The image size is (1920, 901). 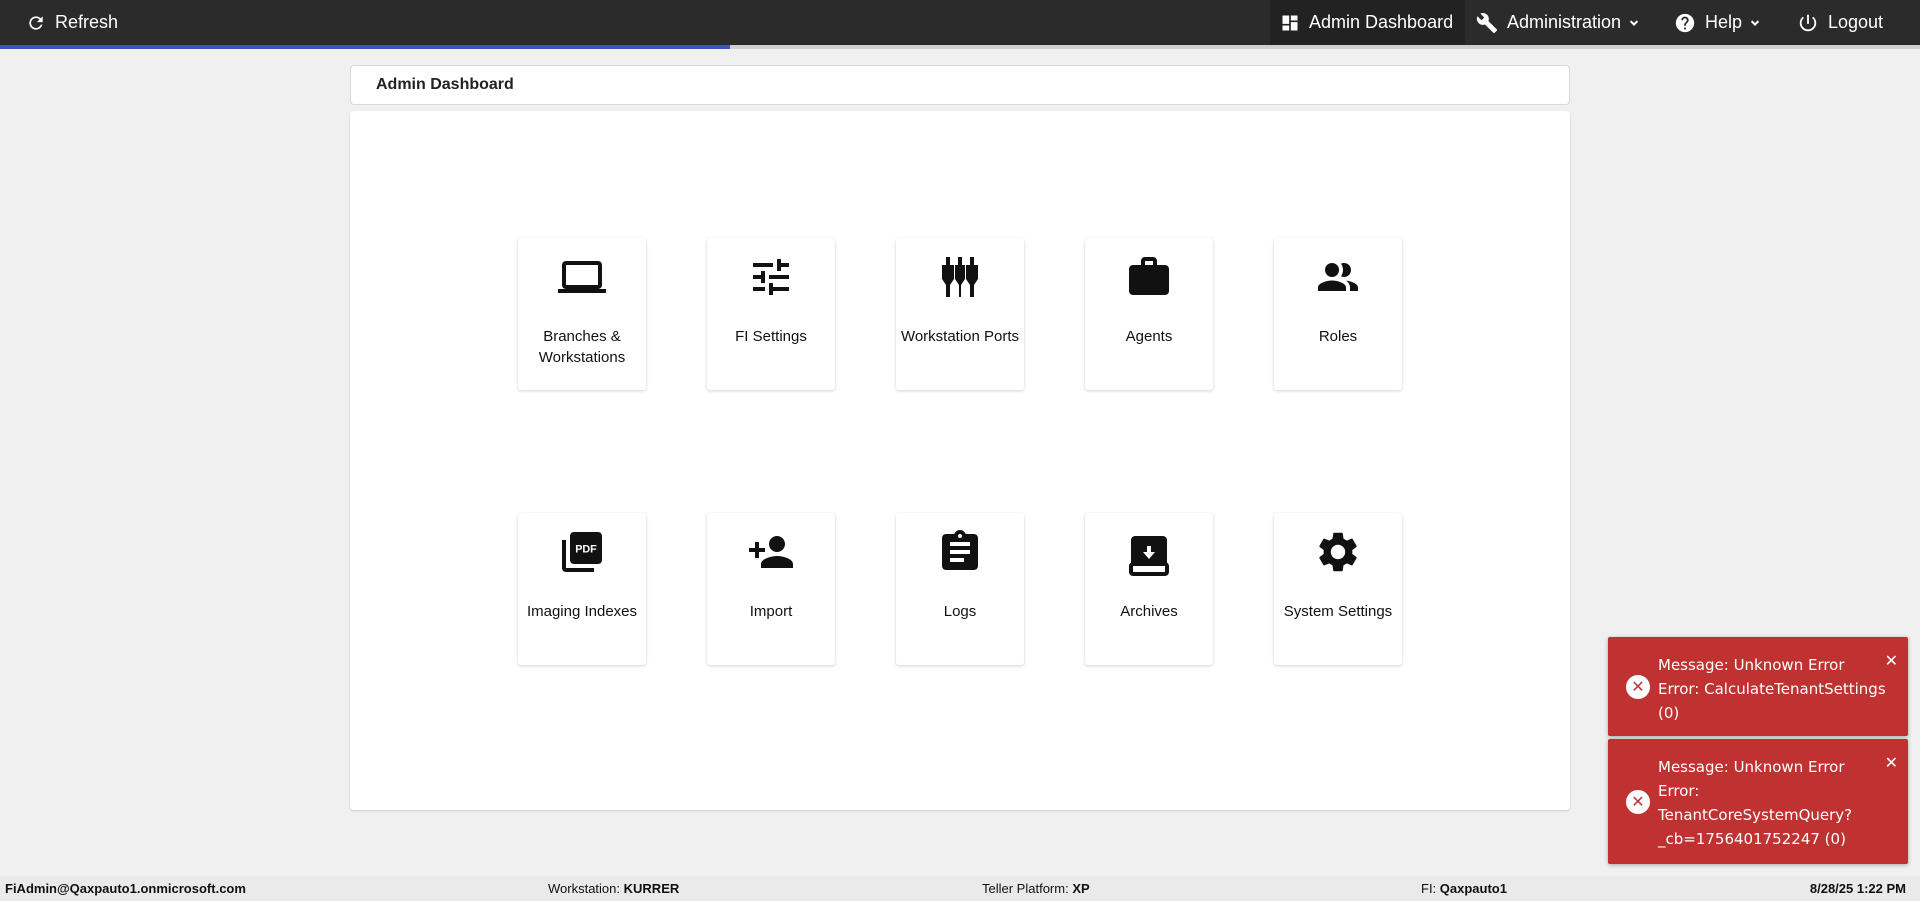 What do you see at coordinates (582, 589) in the screenshot?
I see `tile-imaging-indexes: PDF Imaging Indexes` at bounding box center [582, 589].